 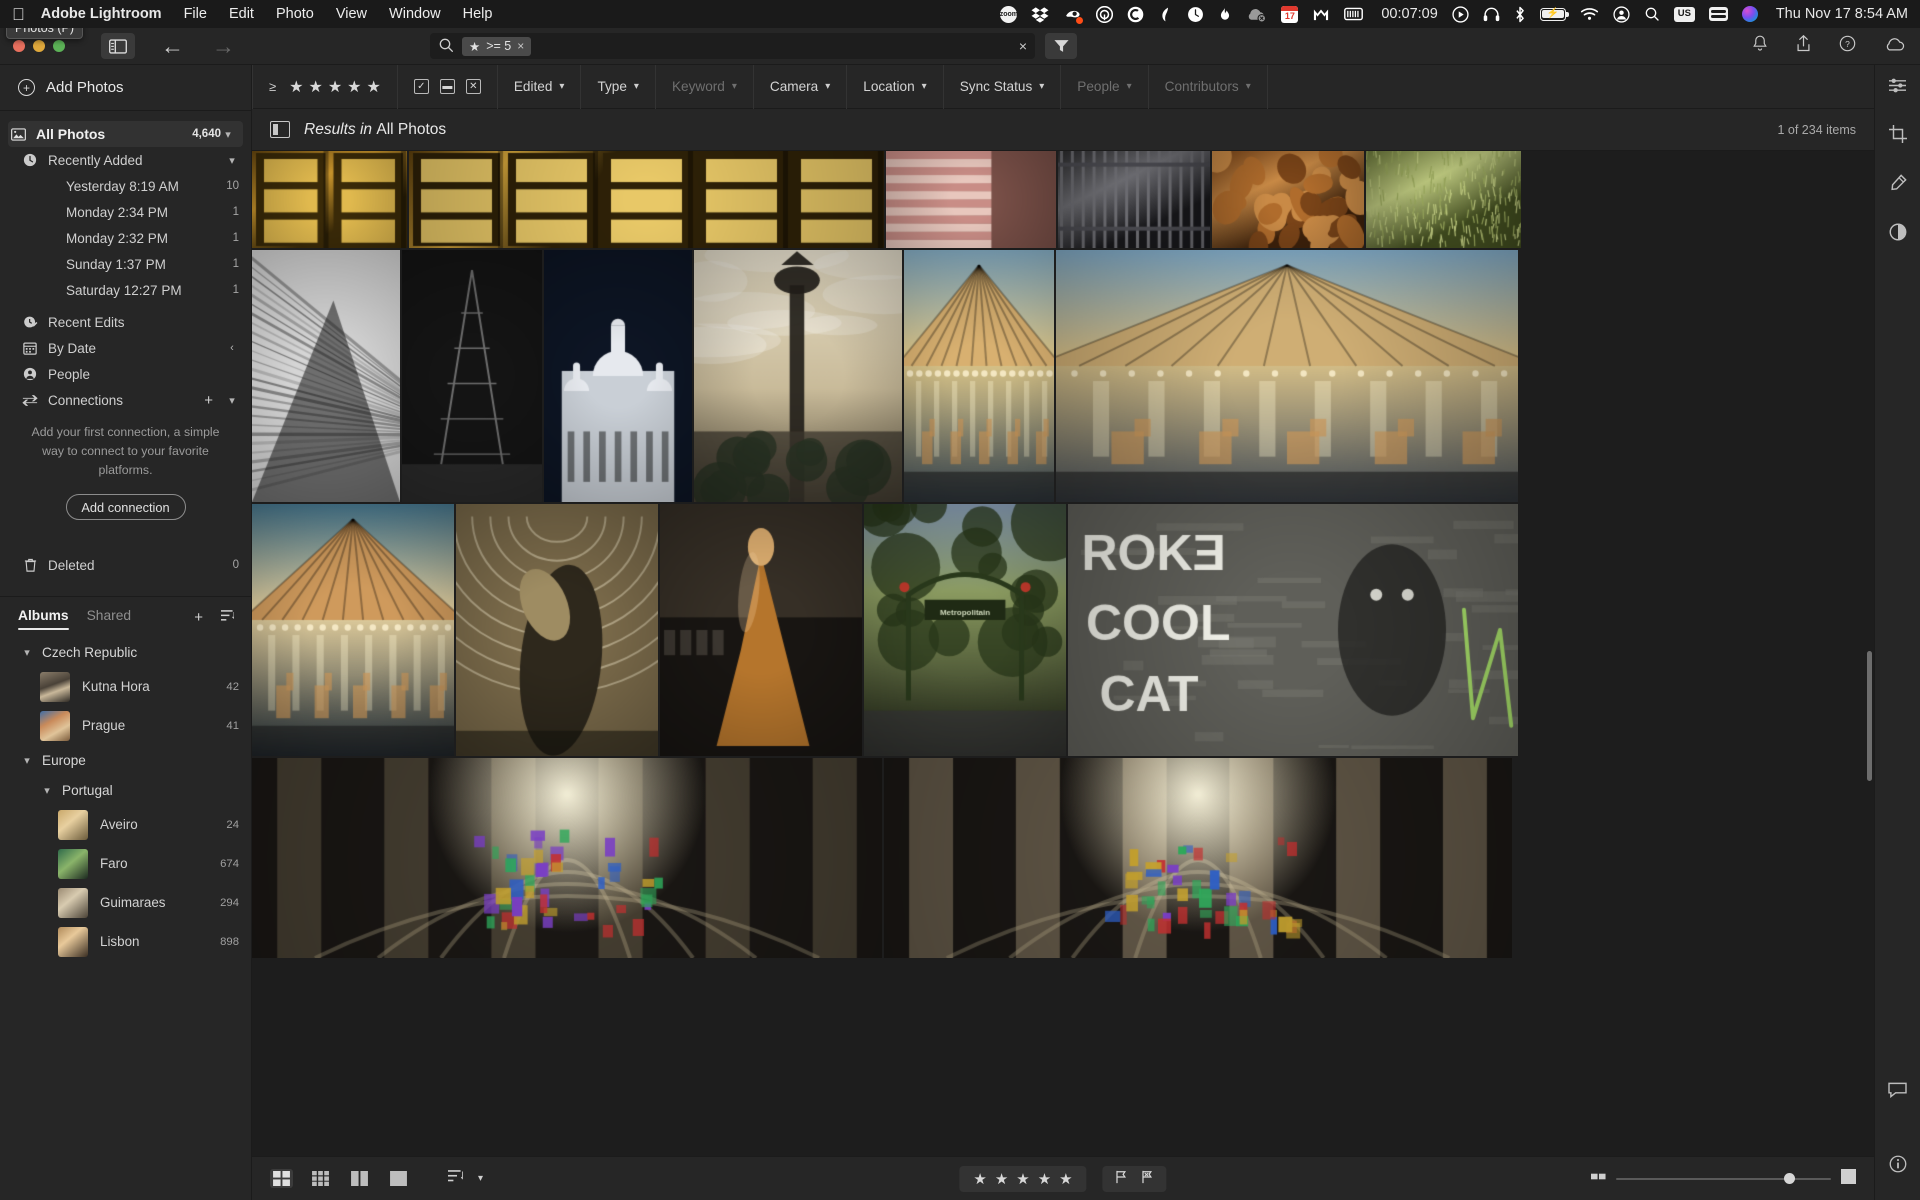 What do you see at coordinates (1460, 14) in the screenshot?
I see `play-icon` at bounding box center [1460, 14].